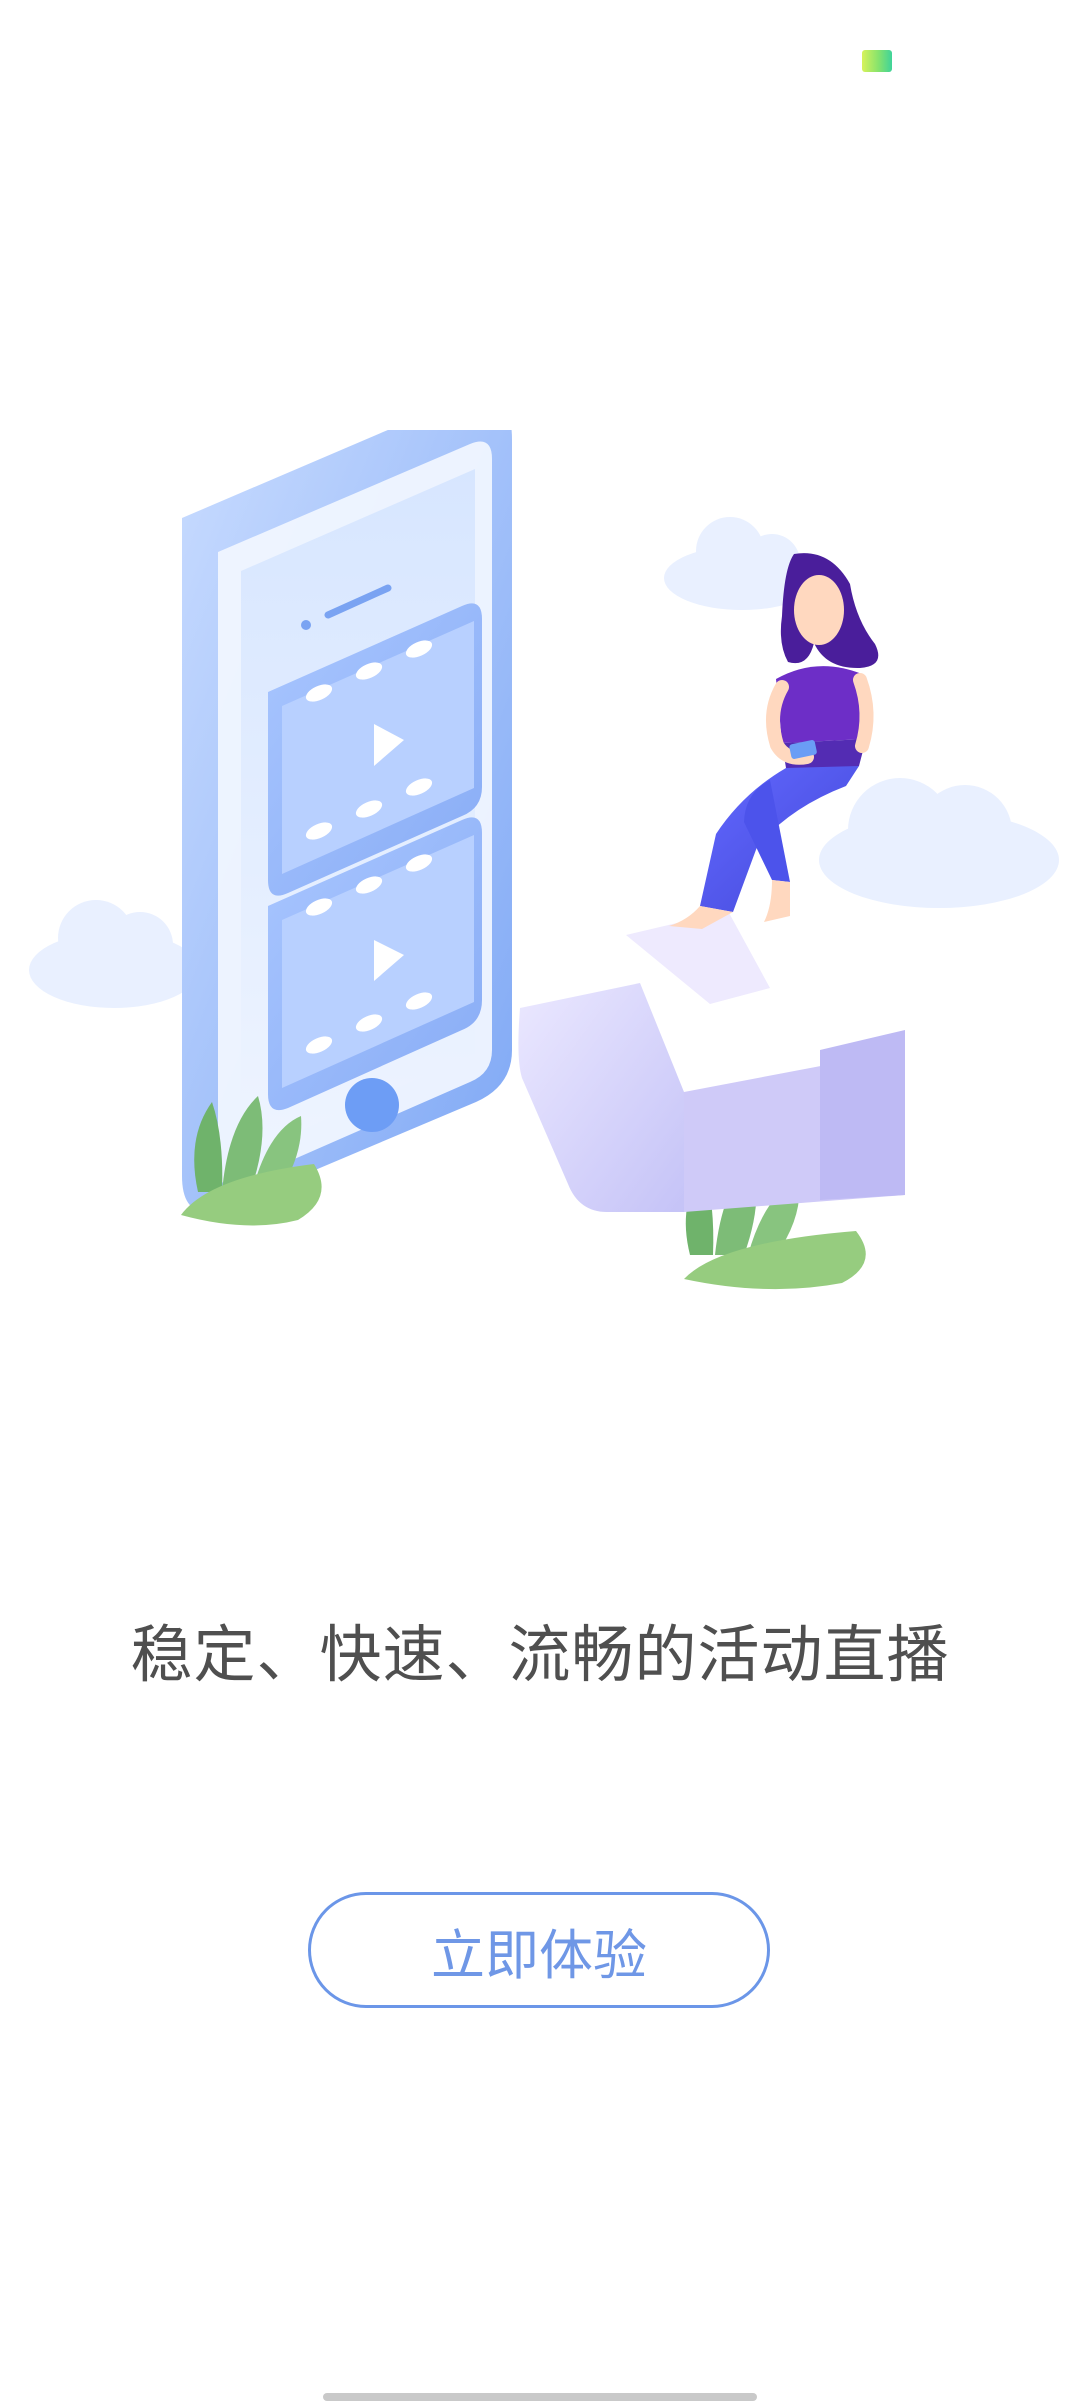 The height and width of the screenshot is (2408, 1080). What do you see at coordinates (539, 1955) in the screenshot?
I see `start-experience-button-label: 立即体验` at bounding box center [539, 1955].